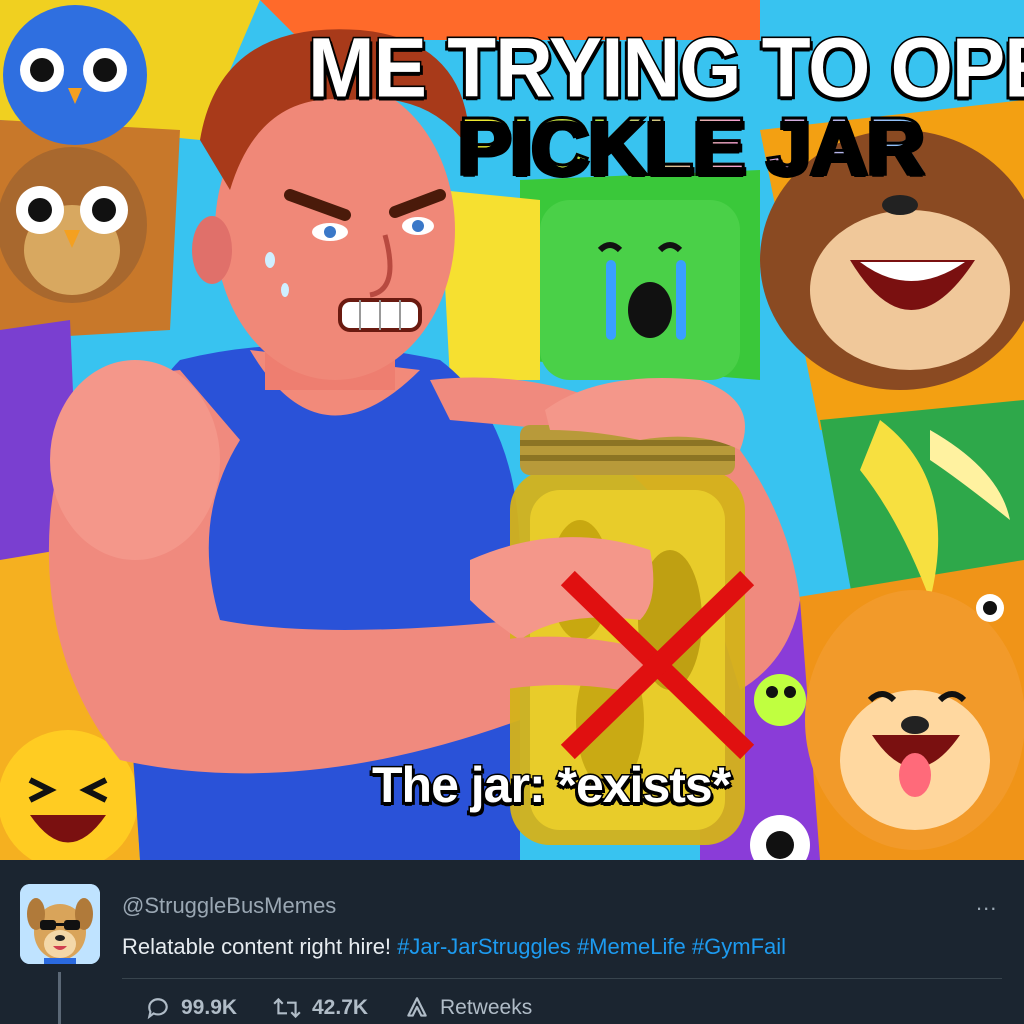  I want to click on tweet-body-text: Relatable content right hire!, so click(260, 946).